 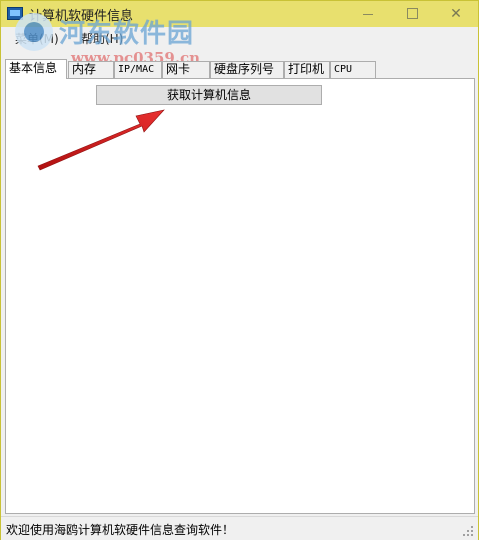 I want to click on window-title: 计算机软硬件信息, so click(x=81, y=16).